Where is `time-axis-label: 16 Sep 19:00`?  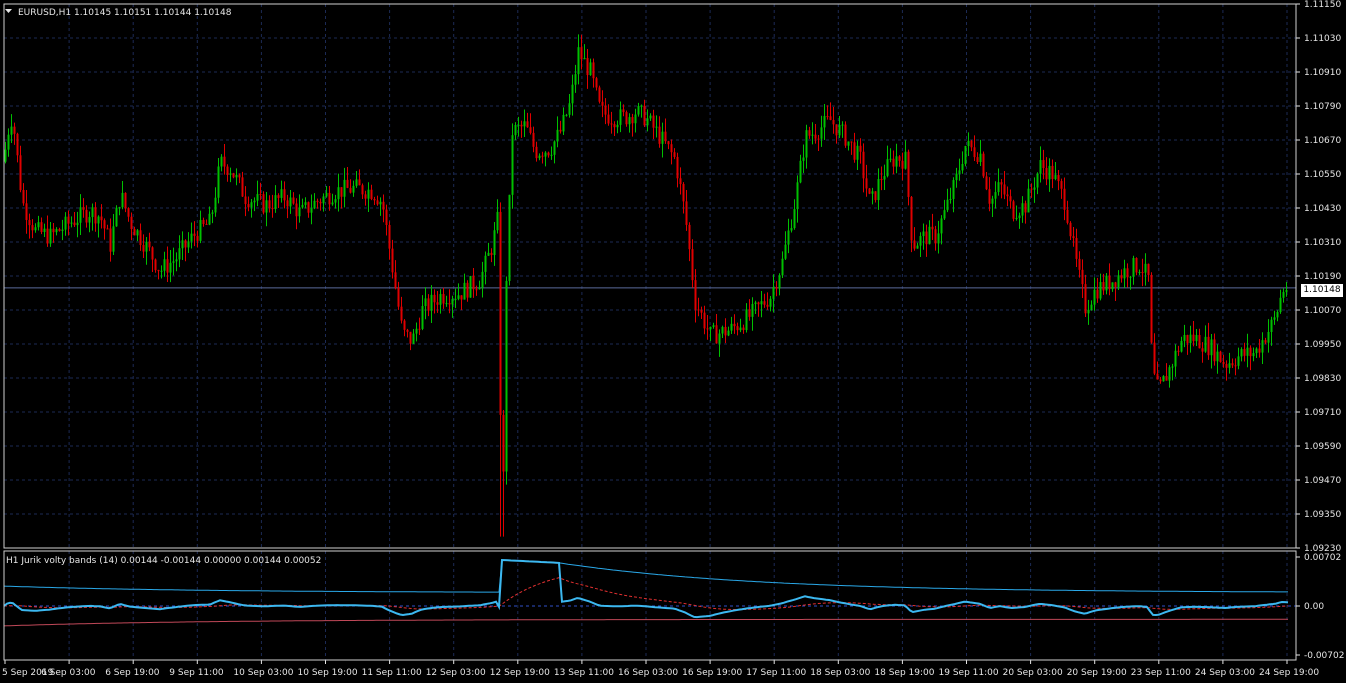
time-axis-label: 16 Sep 19:00 is located at coordinates (712, 673).